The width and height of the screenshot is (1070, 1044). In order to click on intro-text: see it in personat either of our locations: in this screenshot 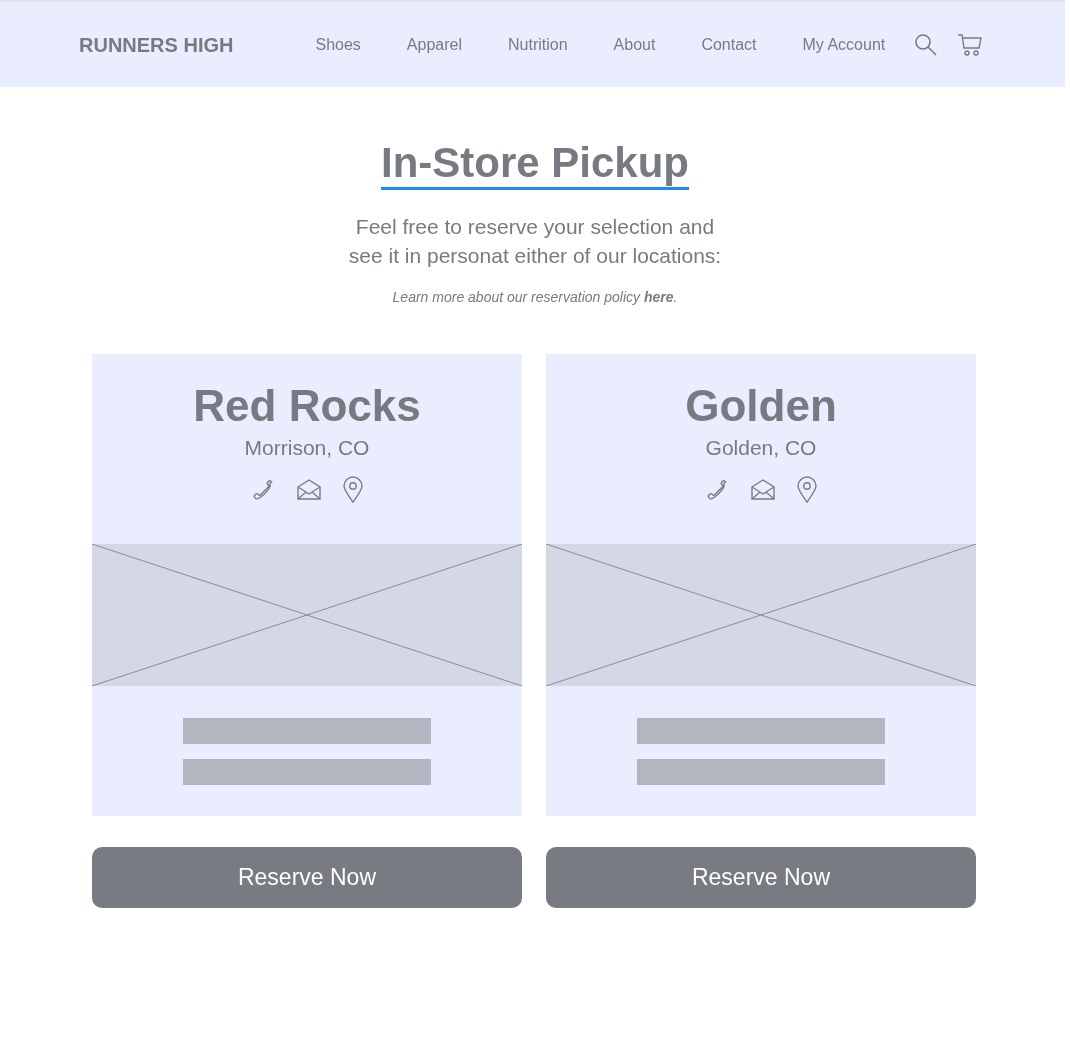, I will do `click(535, 256)`.